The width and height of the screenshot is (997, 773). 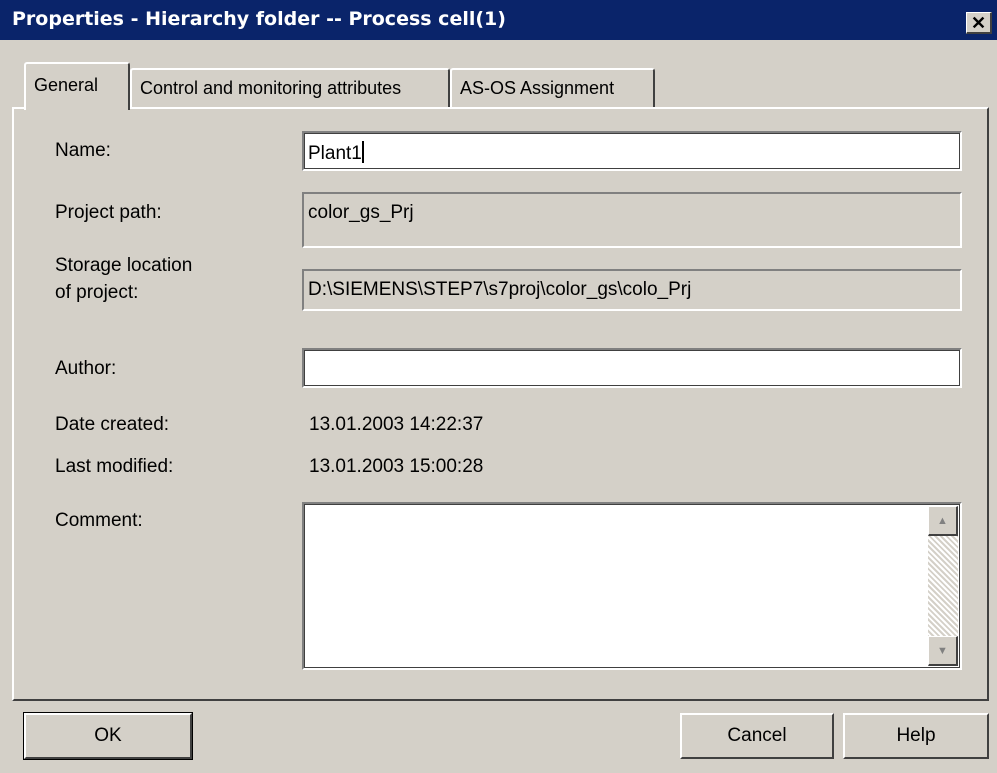 I want to click on cancel-button-label: Cancel, so click(x=757, y=735).